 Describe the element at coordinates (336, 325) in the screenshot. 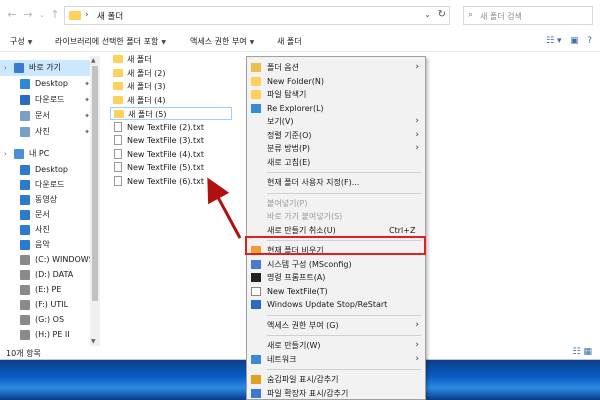

I see `context-menu-item: 액세스 권한 부여 (G) ›` at that location.